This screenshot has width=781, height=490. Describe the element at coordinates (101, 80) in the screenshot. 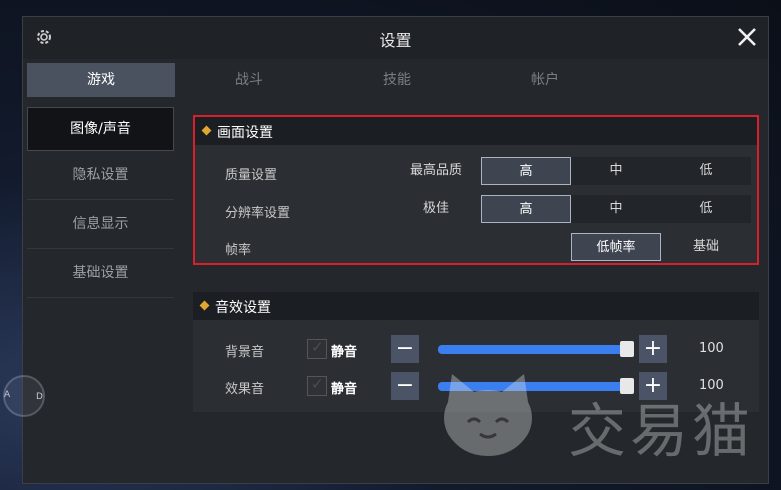

I see `tab-game: 游戏` at that location.